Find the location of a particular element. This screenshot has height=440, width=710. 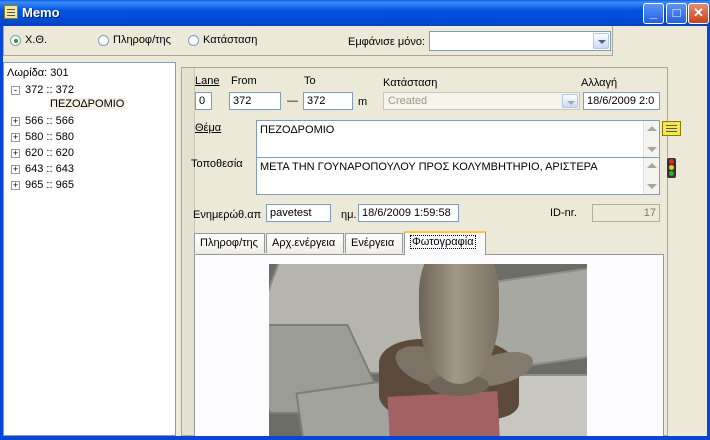

subject-scrollbar is located at coordinates (651, 139).